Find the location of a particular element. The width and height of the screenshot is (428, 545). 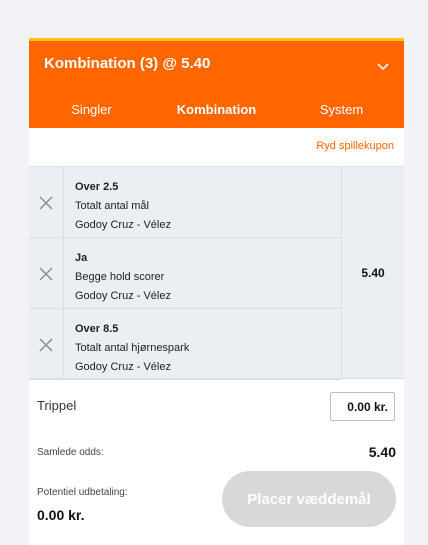

top-spacer is located at coordinates (216, 19).